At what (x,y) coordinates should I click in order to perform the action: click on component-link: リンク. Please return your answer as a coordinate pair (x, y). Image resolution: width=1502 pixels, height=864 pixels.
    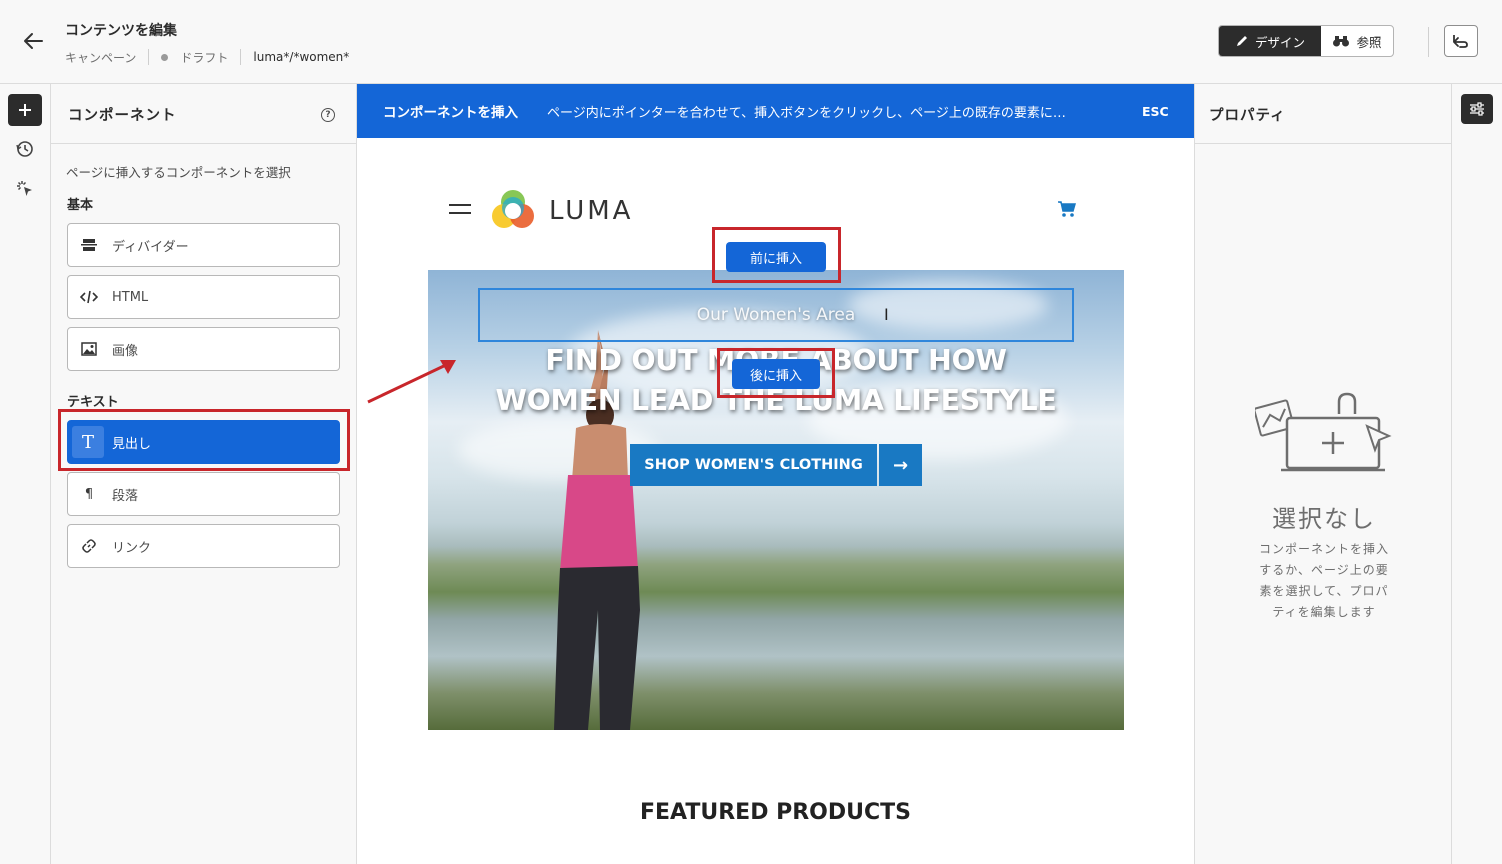
    Looking at the image, I should click on (203, 546).